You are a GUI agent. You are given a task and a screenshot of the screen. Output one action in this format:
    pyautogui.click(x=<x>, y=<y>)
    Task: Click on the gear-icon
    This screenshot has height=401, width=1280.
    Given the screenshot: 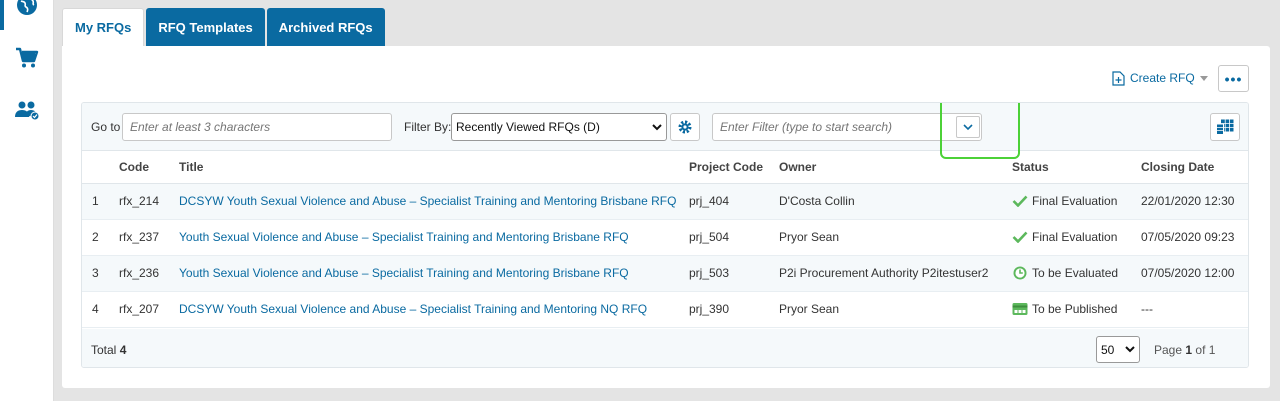 What is the action you would take?
    pyautogui.click(x=685, y=127)
    